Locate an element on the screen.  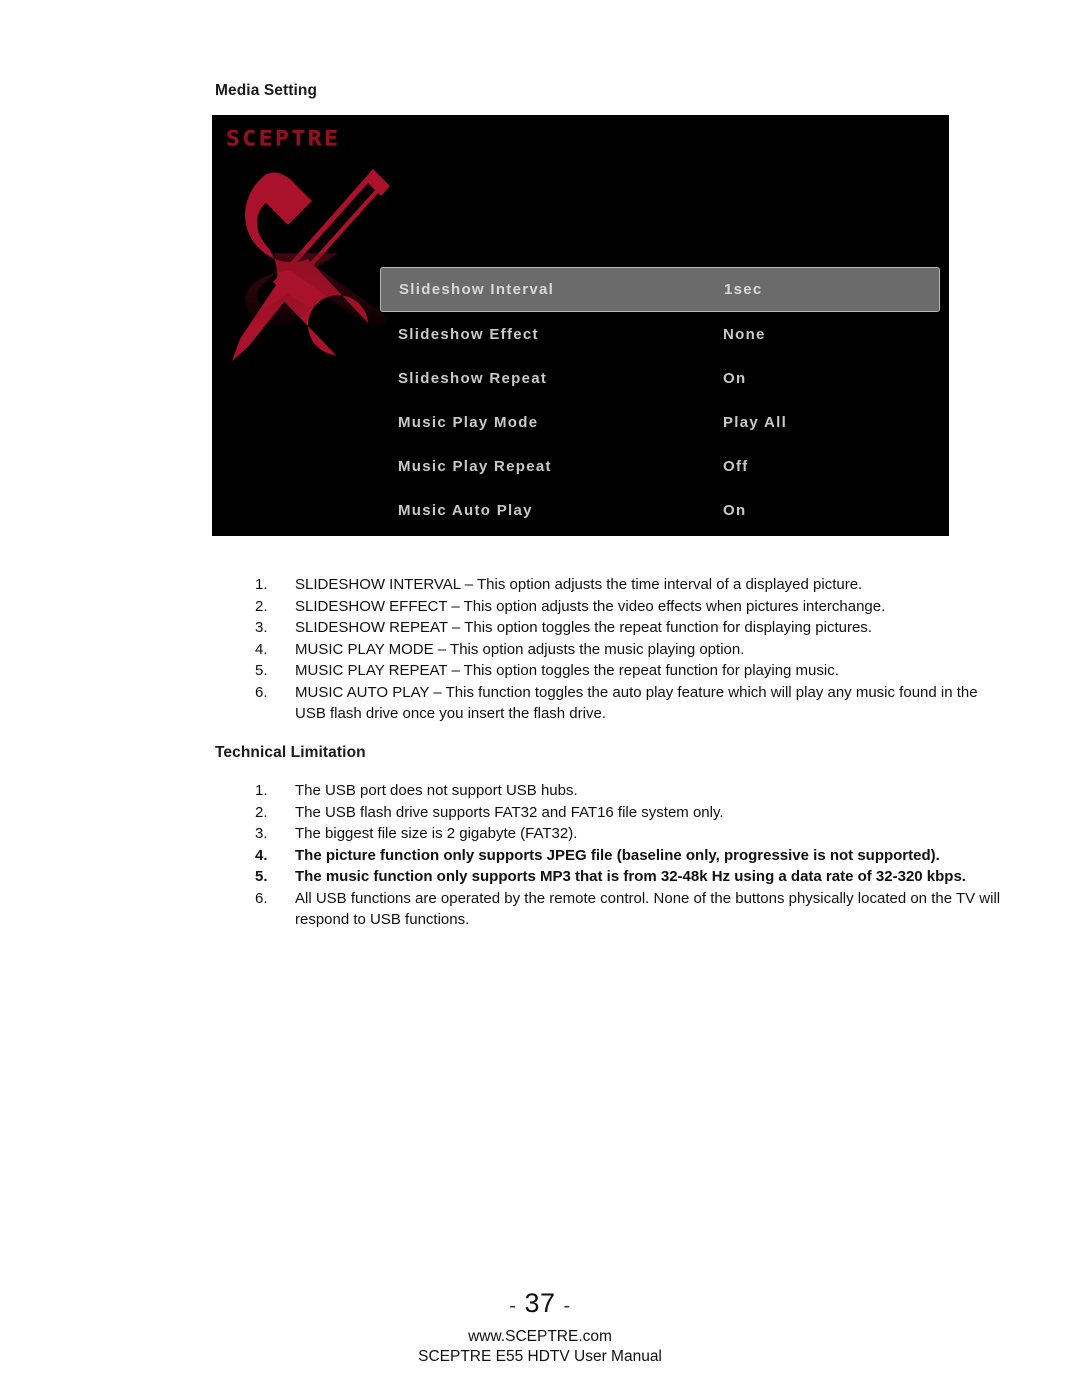
menu-item-slideshow-effect: Slideshow Effect None is located at coordinates (660, 334).